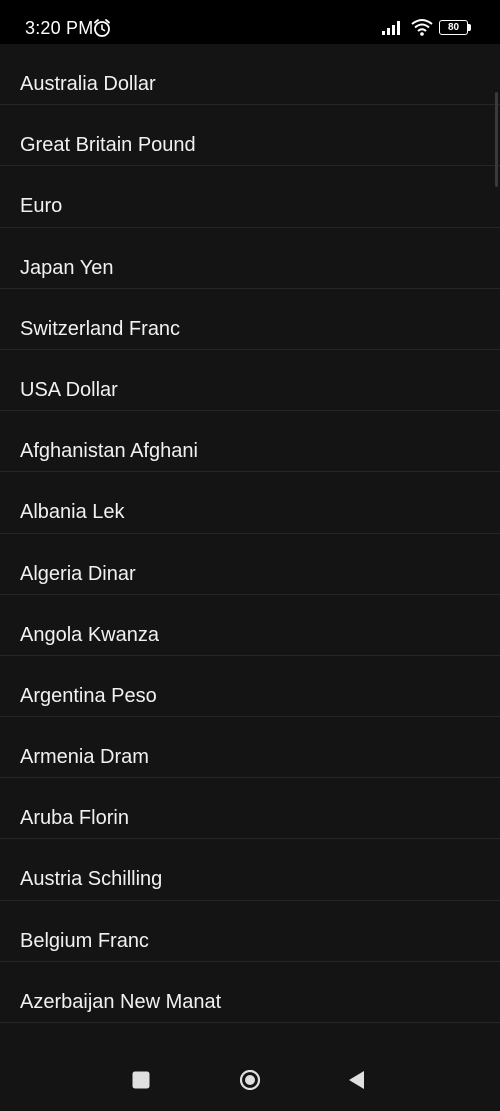 Image resolution: width=500 pixels, height=1111 pixels. Describe the element at coordinates (89, 634) in the screenshot. I see `list-item-label: Angola Kwanza` at that location.